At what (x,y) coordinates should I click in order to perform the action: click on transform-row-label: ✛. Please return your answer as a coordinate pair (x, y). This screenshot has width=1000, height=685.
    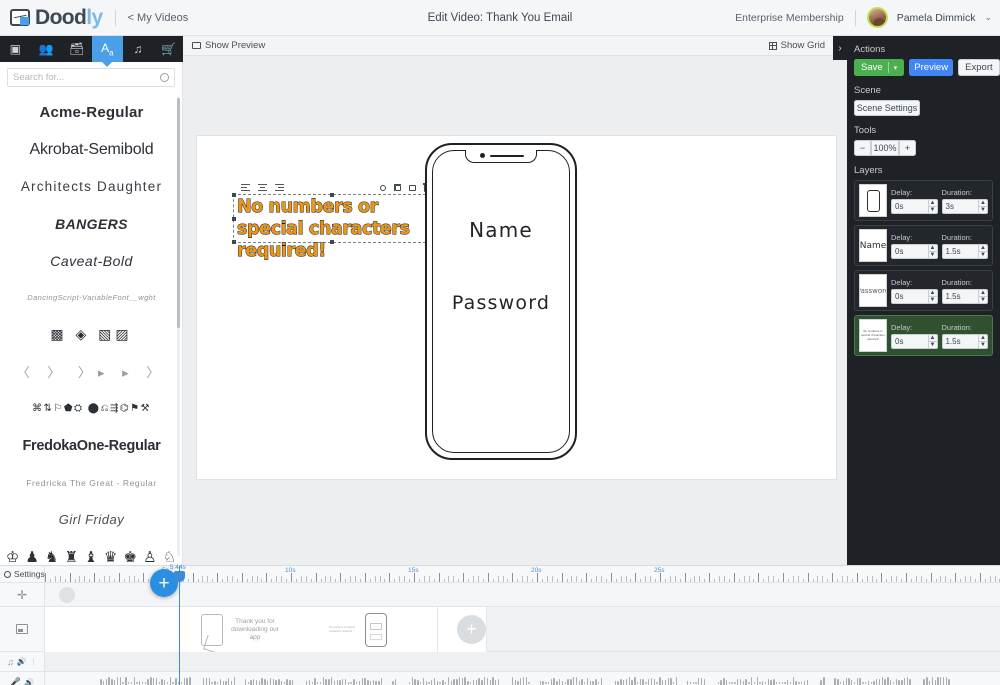
    Looking at the image, I should click on (22, 595).